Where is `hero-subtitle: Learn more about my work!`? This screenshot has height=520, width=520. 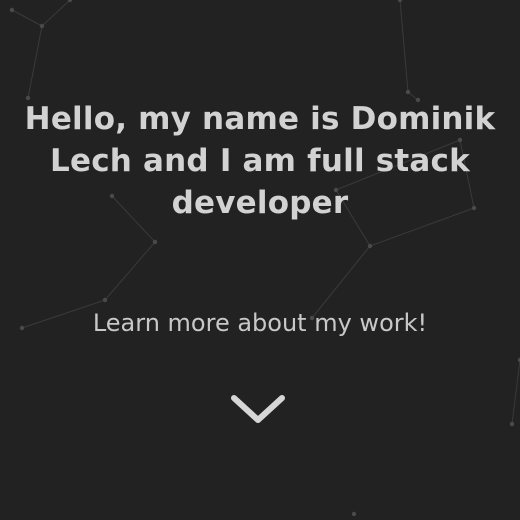 hero-subtitle: Learn more about my work! is located at coordinates (260, 323).